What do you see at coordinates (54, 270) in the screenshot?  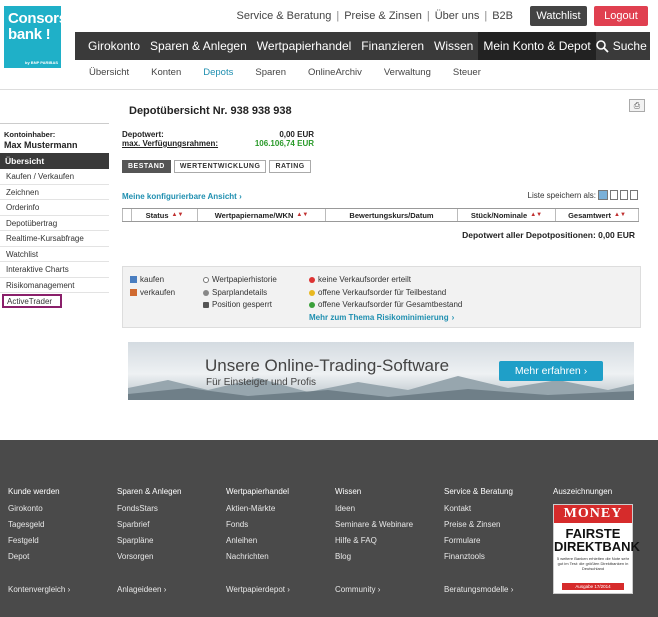 I see `sidebar-item-interaktive-charts: Interaktive Charts` at bounding box center [54, 270].